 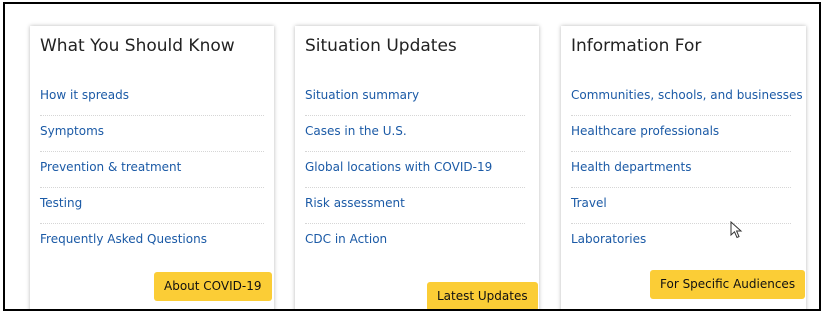 I want to click on list-item: Situation summary, so click(x=415, y=98).